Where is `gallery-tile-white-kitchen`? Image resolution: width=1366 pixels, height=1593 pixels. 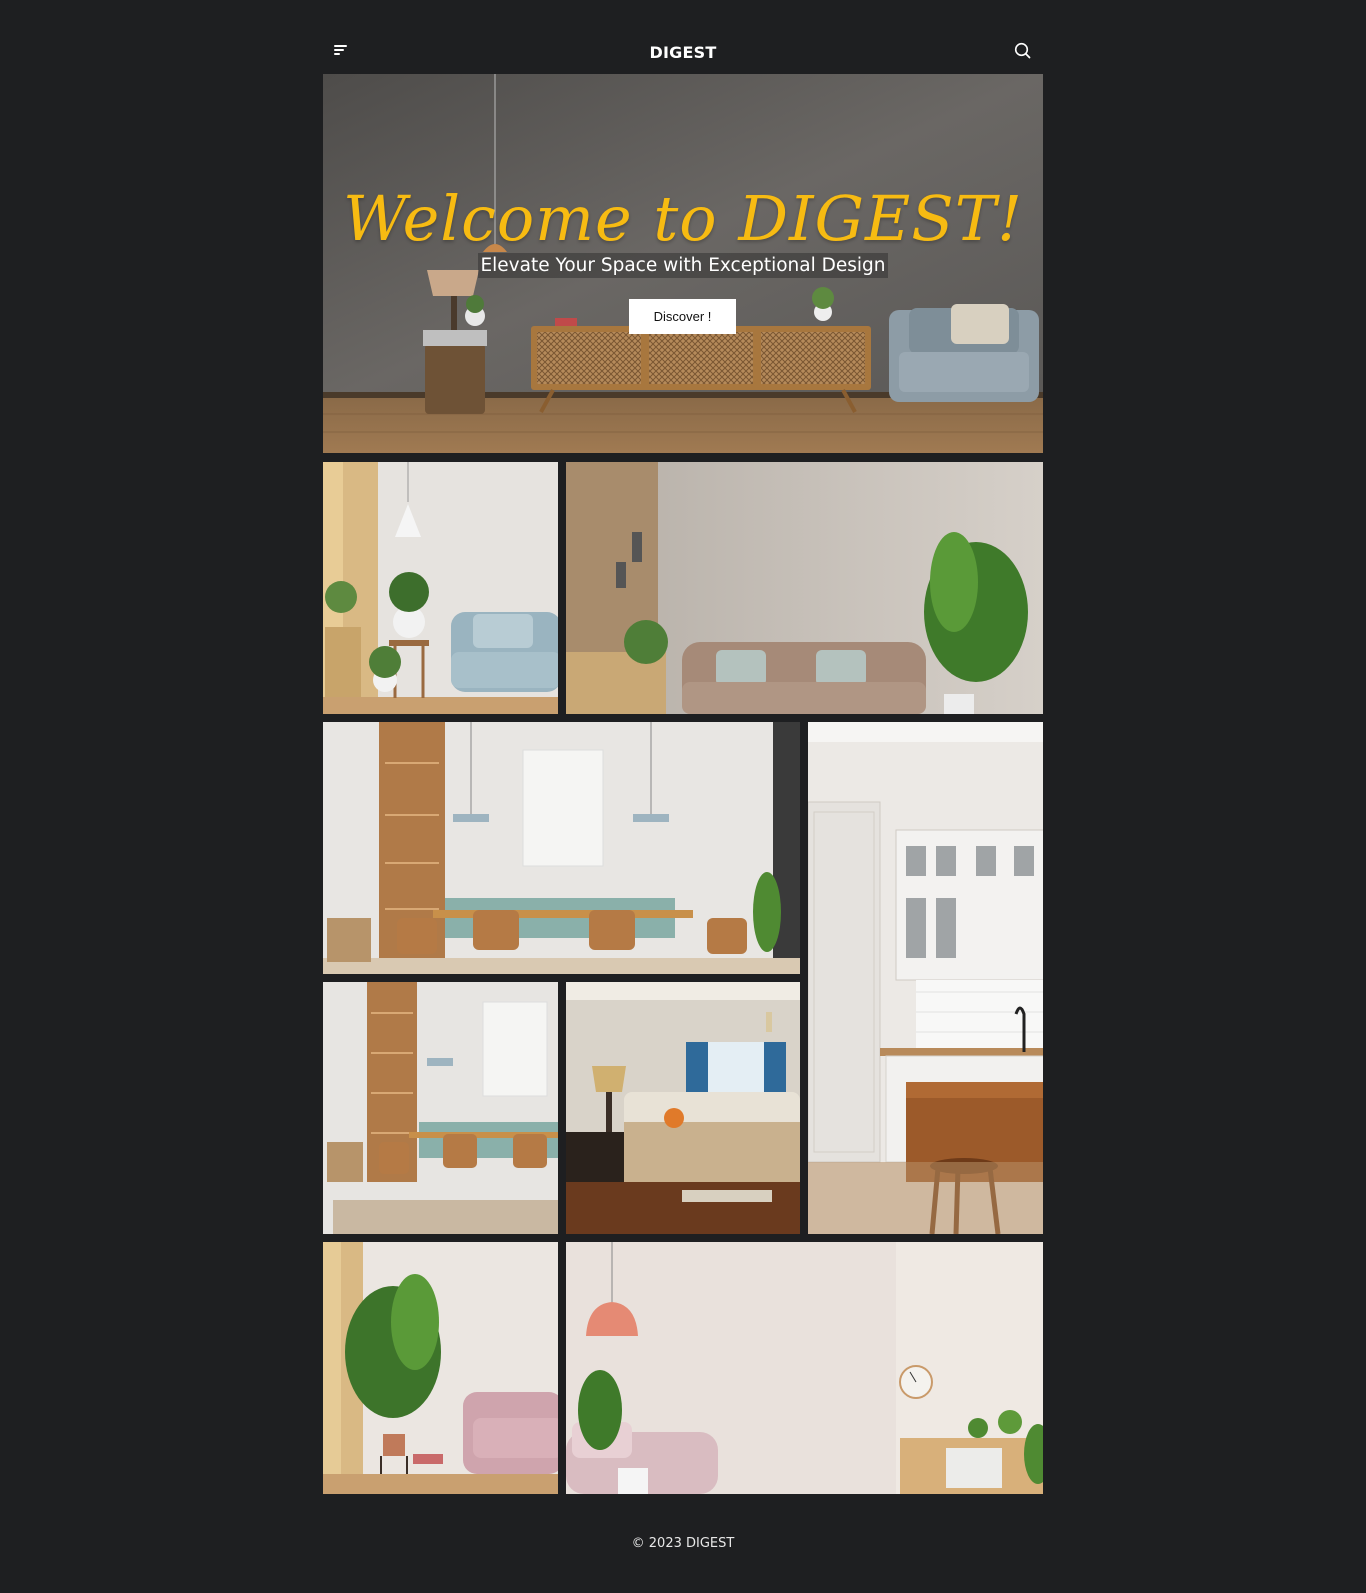 gallery-tile-white-kitchen is located at coordinates (925, 978).